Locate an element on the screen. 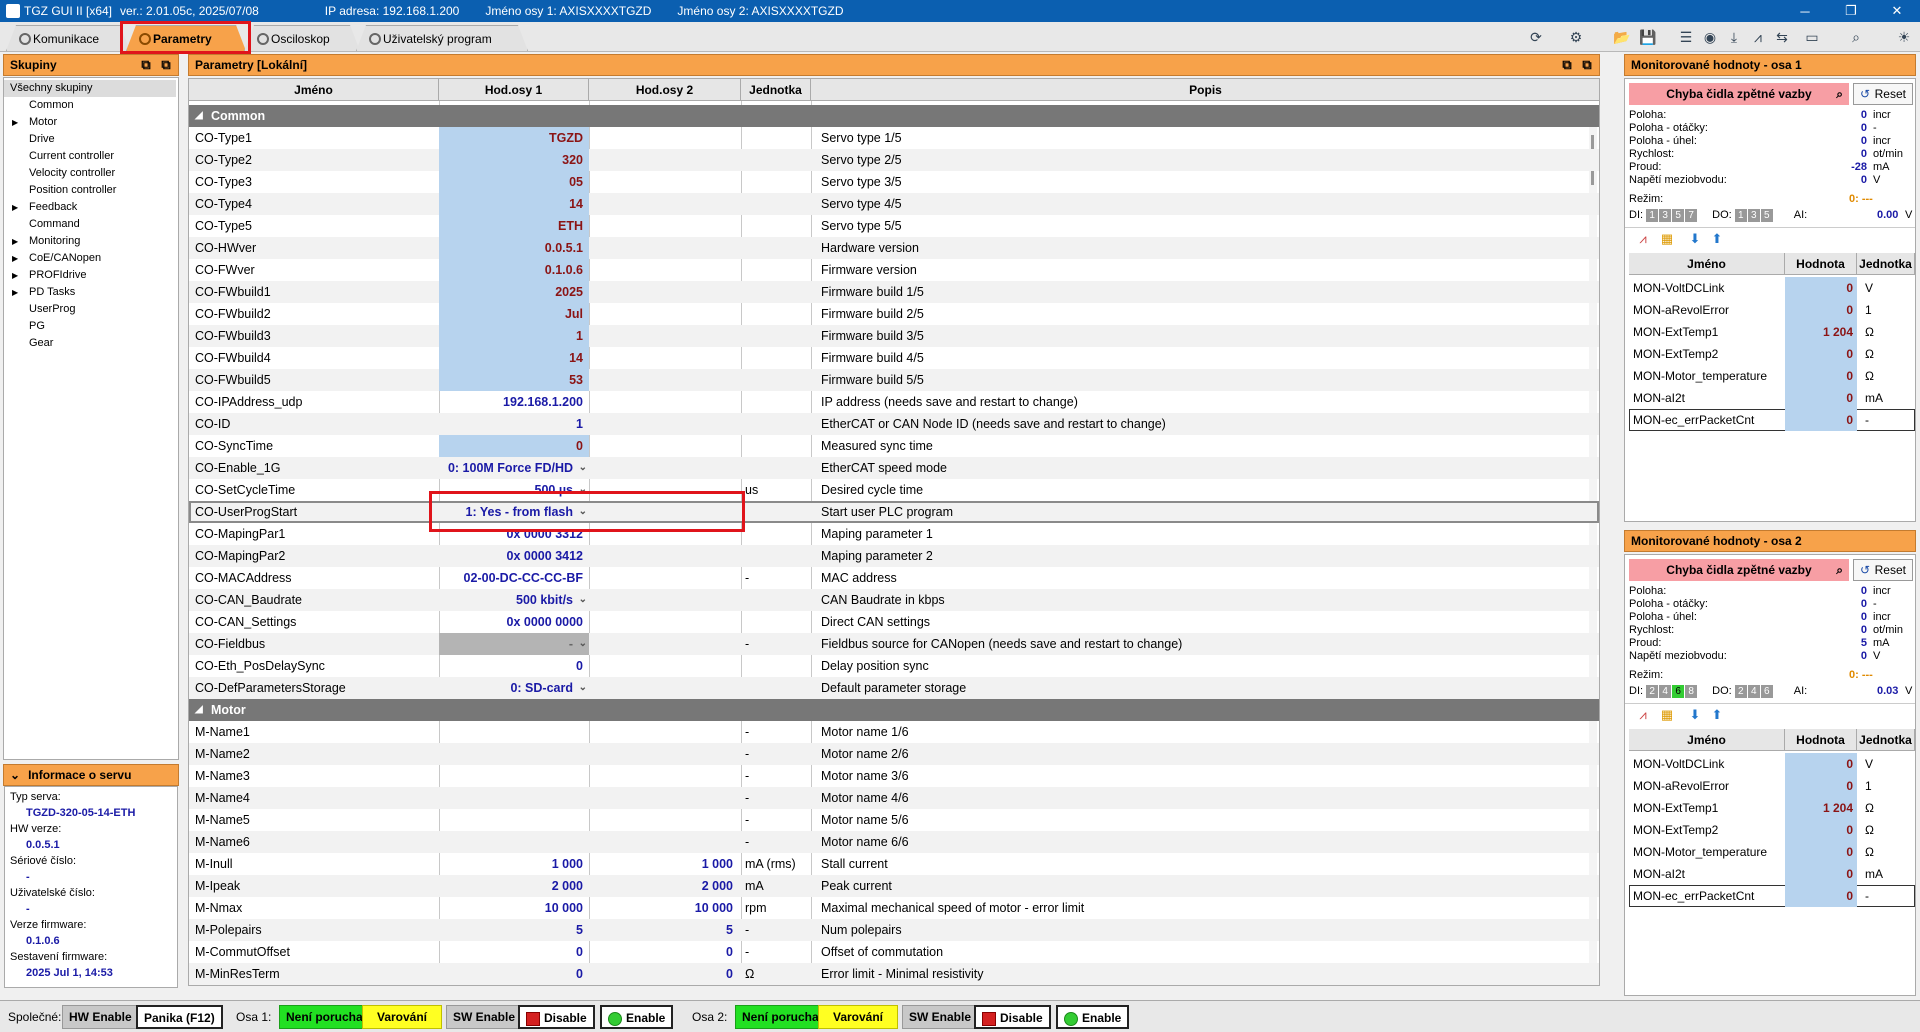 This screenshot has width=1920, height=1032. param-row: M-Ipeak 2 000 2 000 mA Peak current is located at coordinates (894, 886).